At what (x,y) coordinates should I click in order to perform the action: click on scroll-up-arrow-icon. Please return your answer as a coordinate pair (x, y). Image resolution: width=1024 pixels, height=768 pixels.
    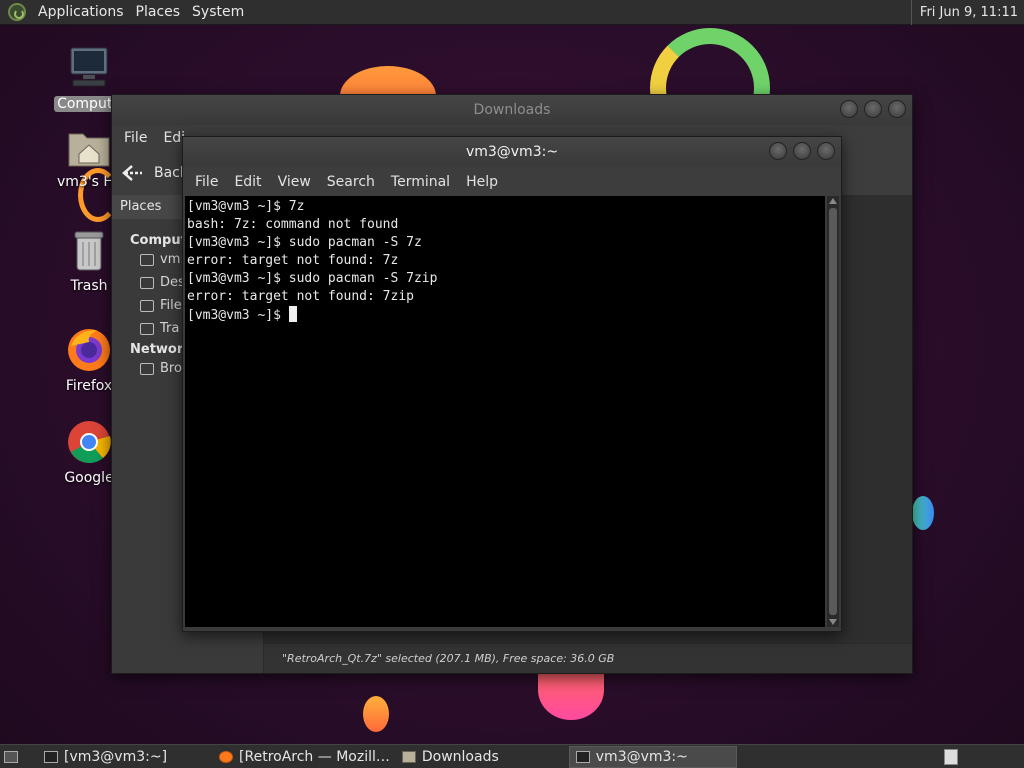
    Looking at the image, I should click on (833, 201).